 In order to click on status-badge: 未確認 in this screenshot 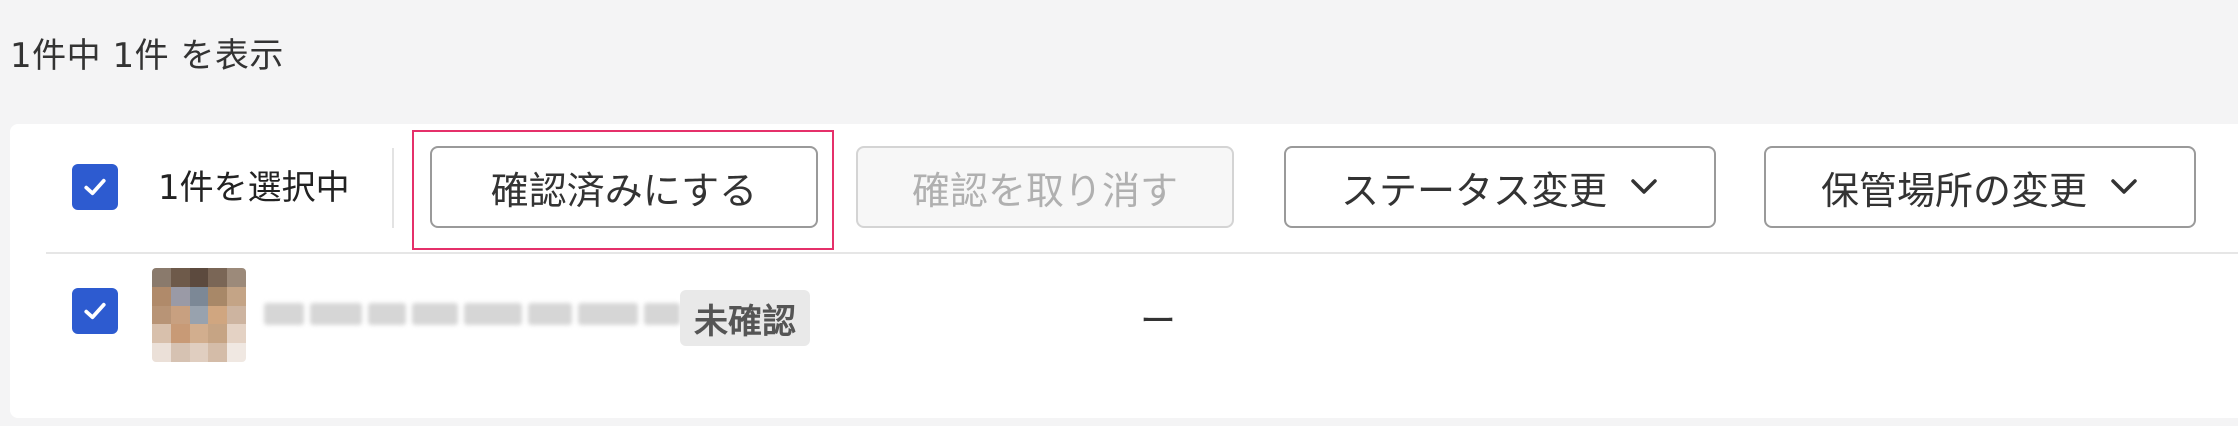, I will do `click(745, 318)`.